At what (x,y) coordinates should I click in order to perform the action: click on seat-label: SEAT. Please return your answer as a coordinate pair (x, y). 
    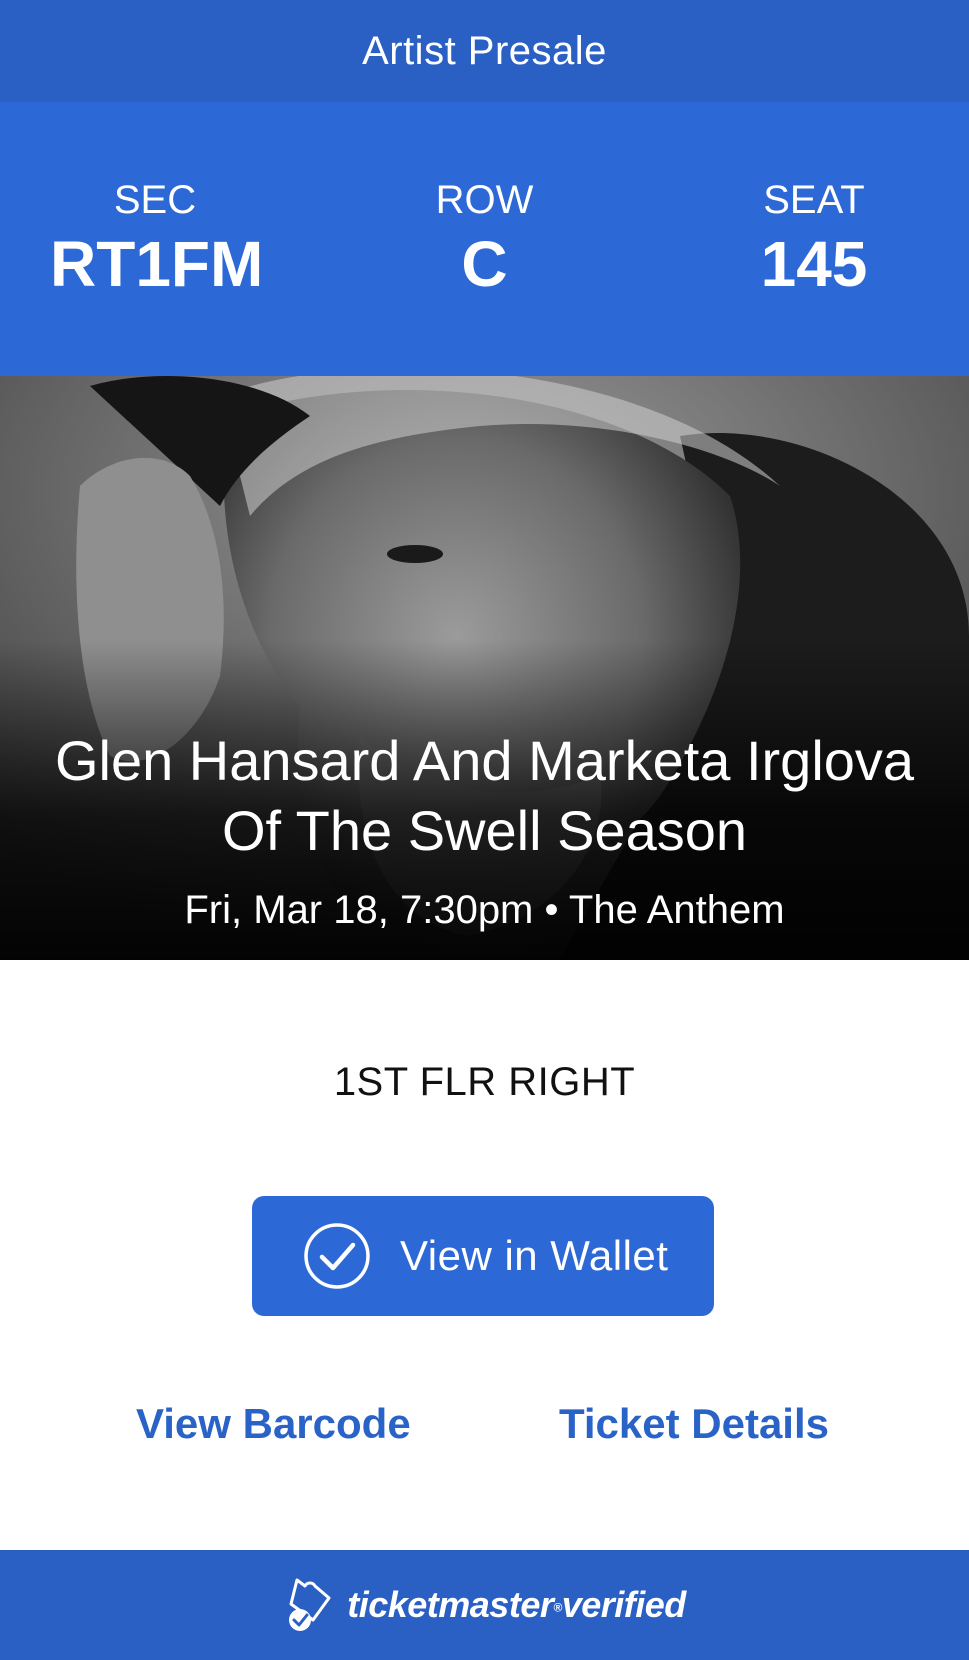
    Looking at the image, I should click on (814, 200).